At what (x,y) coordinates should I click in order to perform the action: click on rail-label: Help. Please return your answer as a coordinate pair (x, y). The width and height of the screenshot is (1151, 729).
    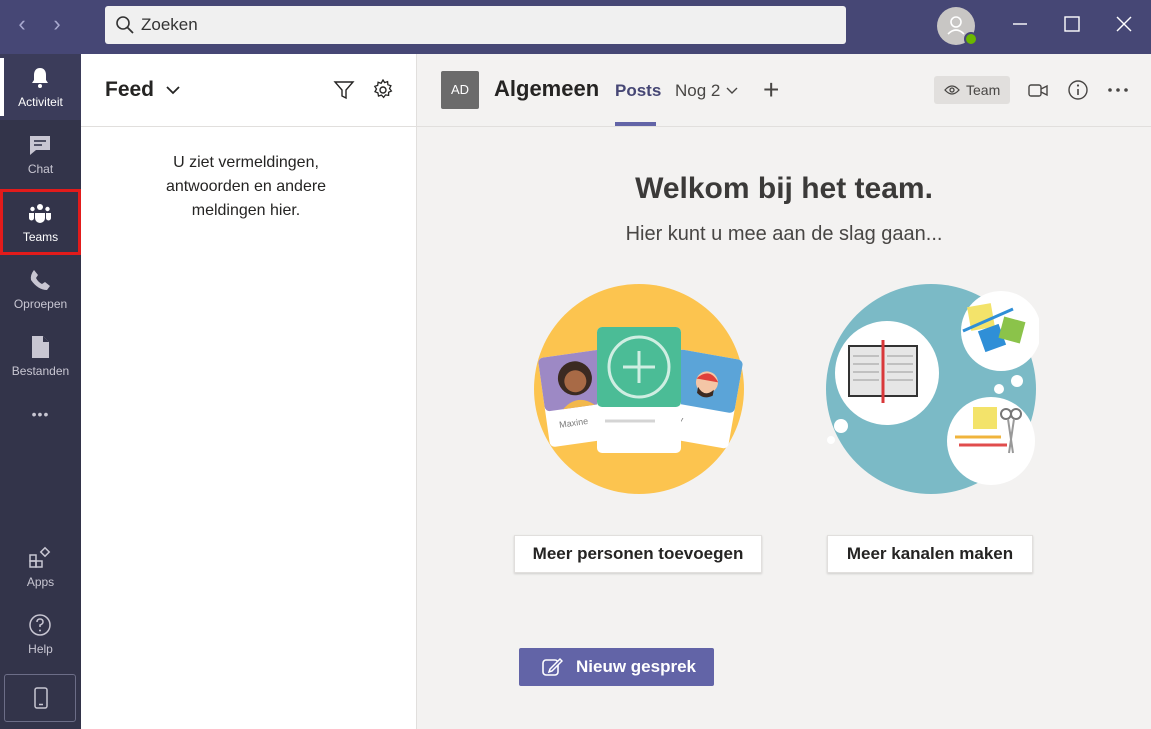
    Looking at the image, I should click on (40, 649).